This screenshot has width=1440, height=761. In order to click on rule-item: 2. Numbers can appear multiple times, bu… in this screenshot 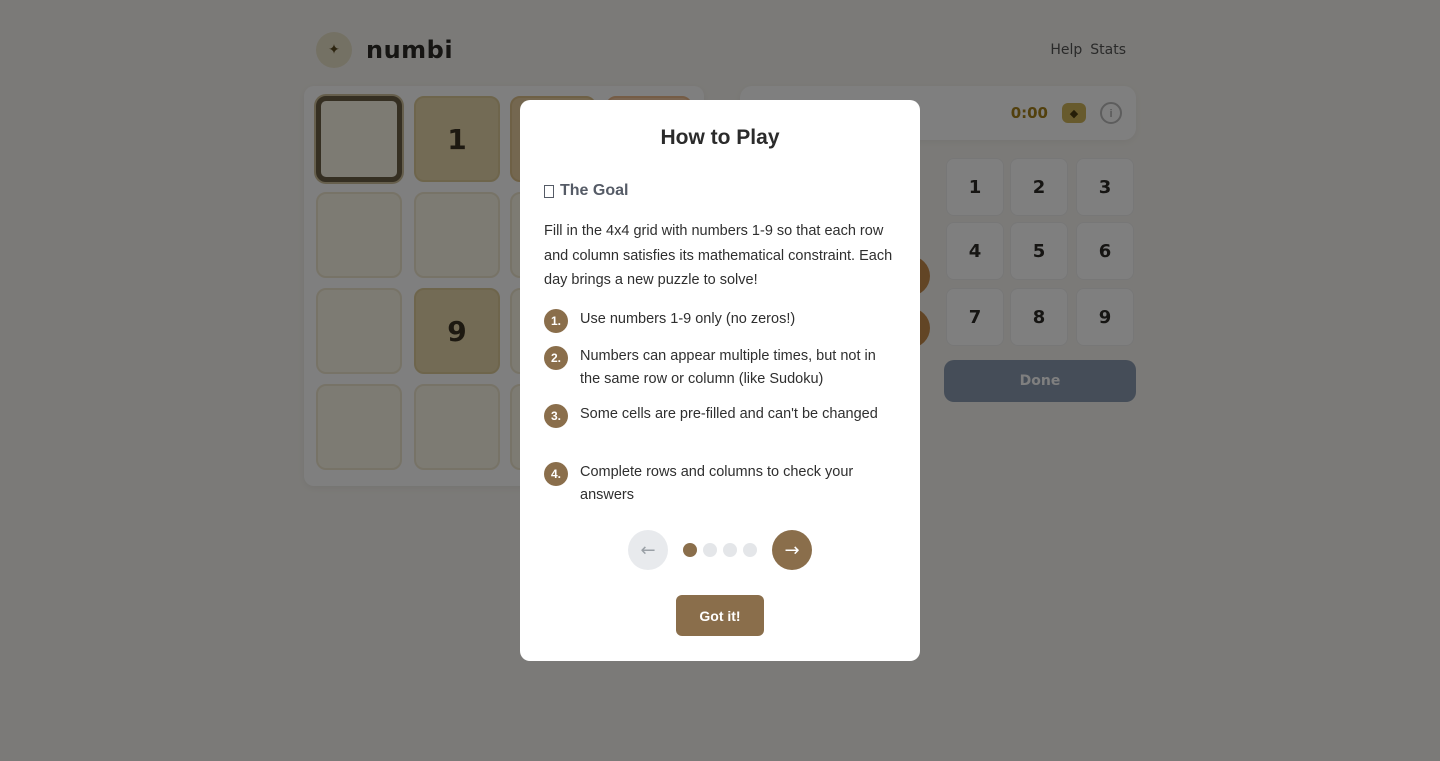, I will do `click(720, 368)`.